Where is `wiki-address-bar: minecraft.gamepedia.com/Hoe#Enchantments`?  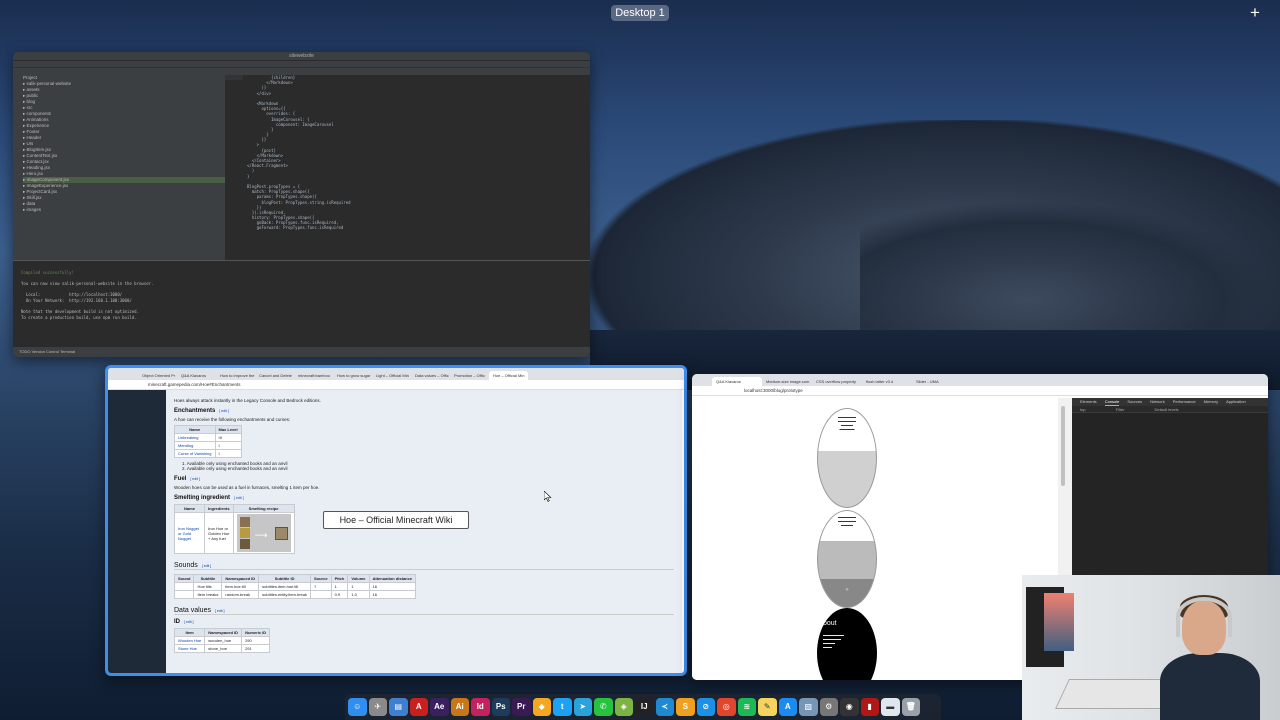 wiki-address-bar: minecraft.gamepedia.com/Hoe#Enchantments is located at coordinates (396, 385).